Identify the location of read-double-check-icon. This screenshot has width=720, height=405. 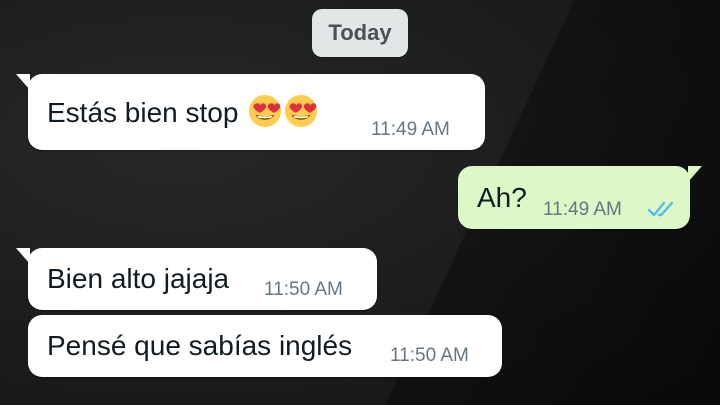
(660, 209).